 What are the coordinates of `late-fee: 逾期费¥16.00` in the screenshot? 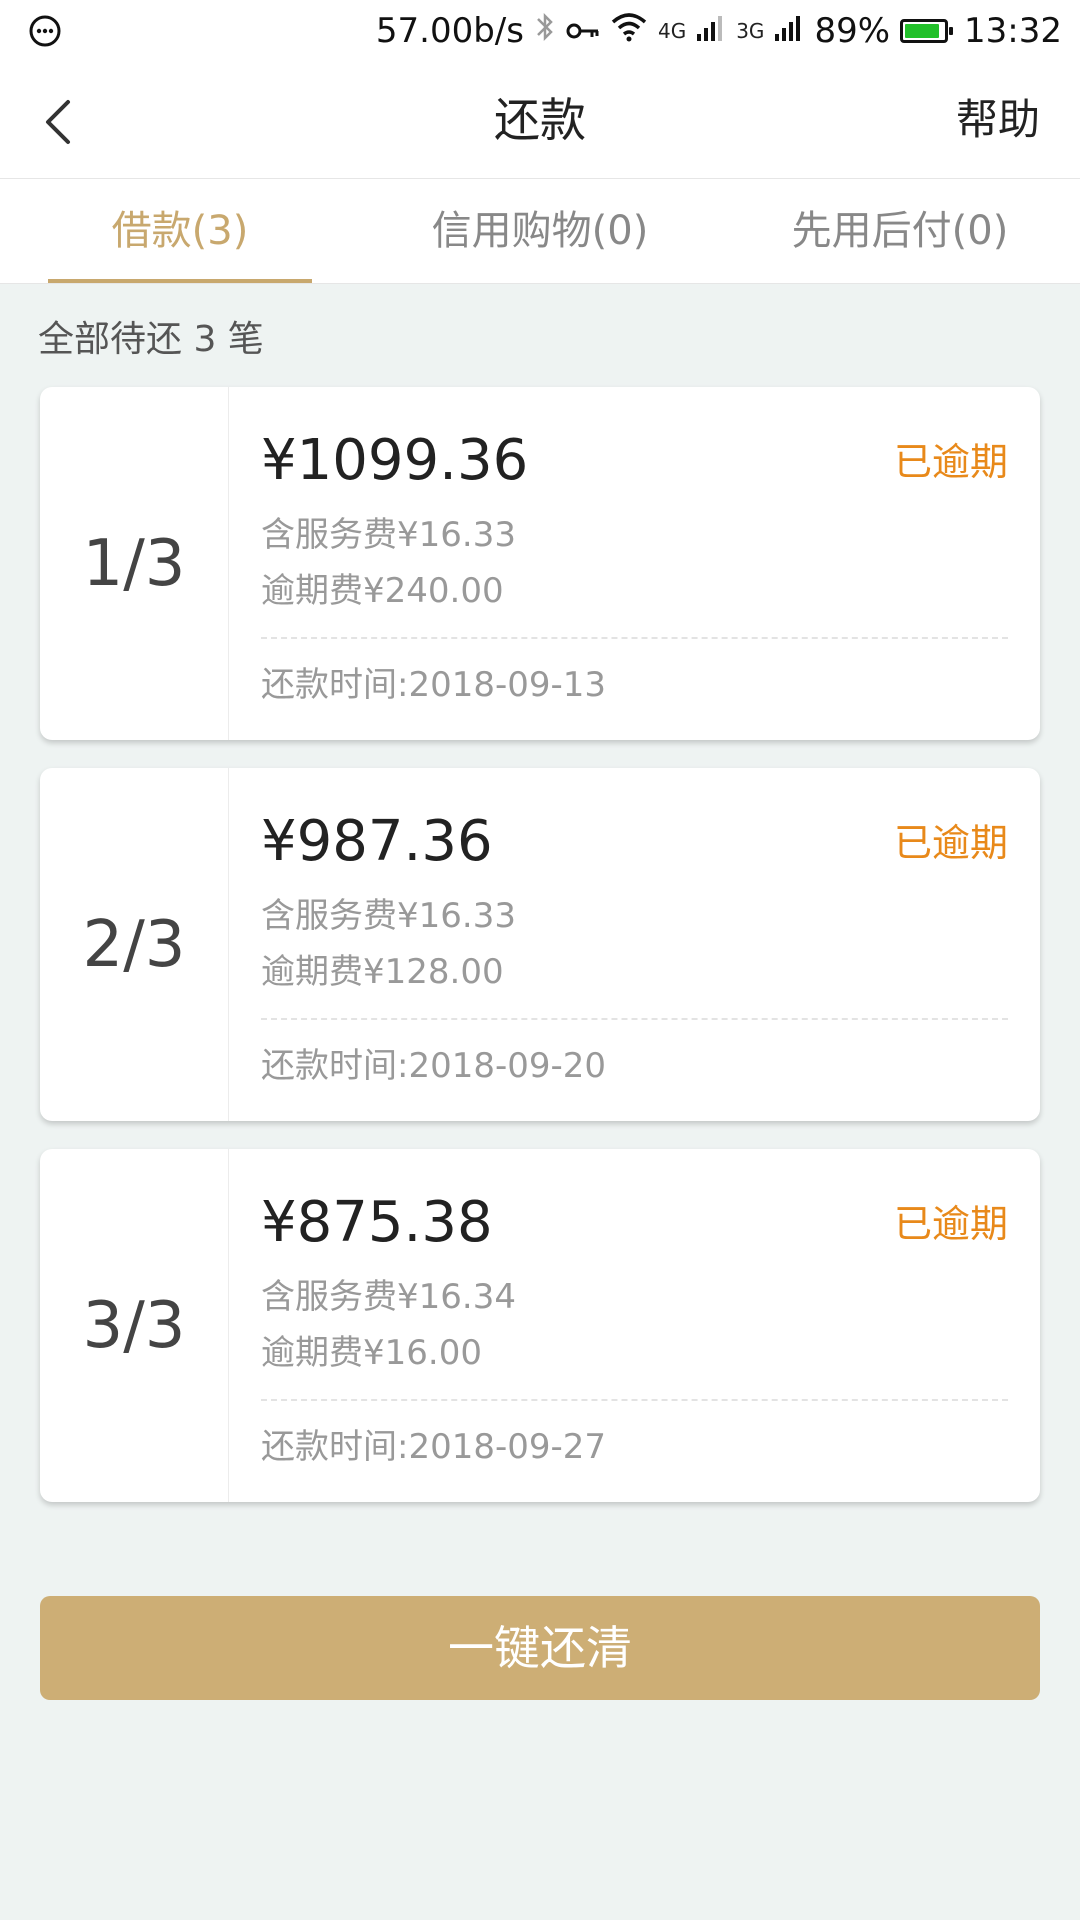 It's located at (371, 1353).